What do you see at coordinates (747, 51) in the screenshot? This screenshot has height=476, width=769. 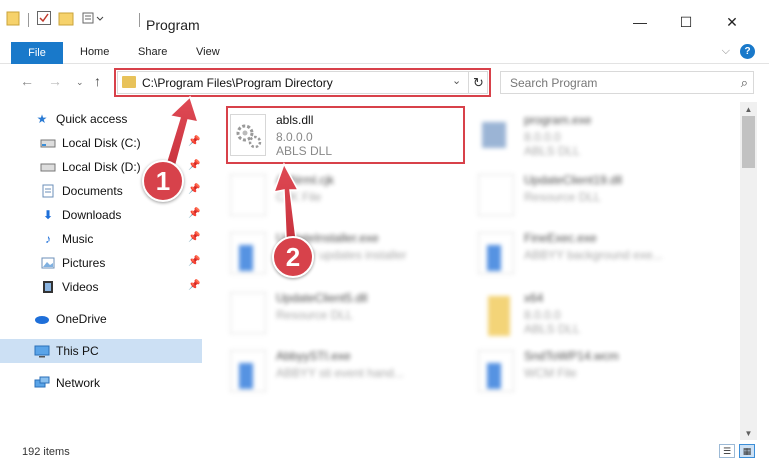 I see `help-icon: ?` at bounding box center [747, 51].